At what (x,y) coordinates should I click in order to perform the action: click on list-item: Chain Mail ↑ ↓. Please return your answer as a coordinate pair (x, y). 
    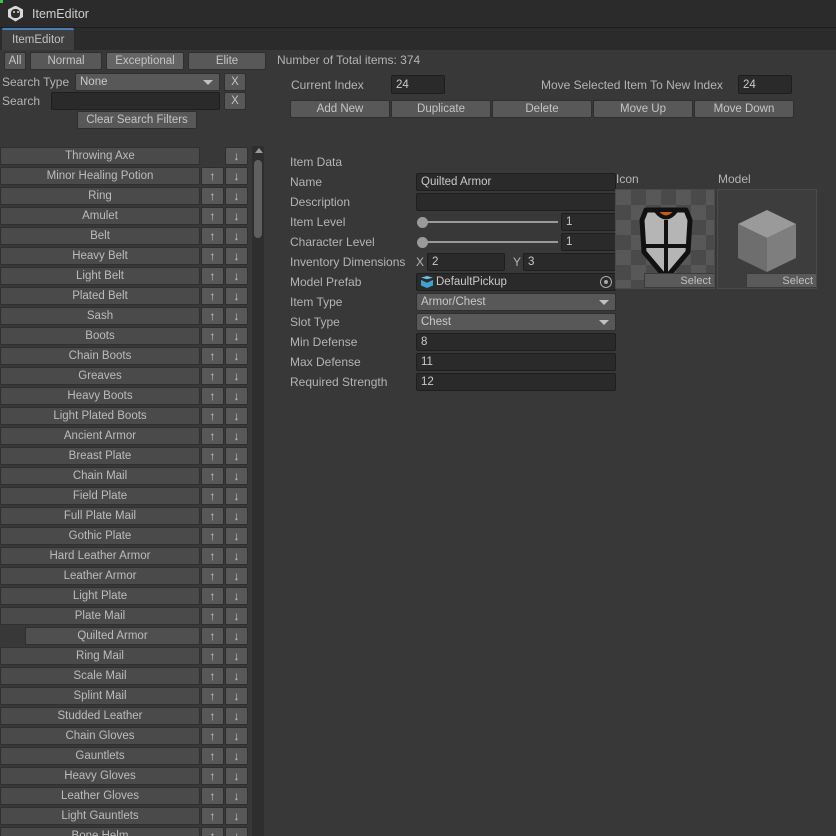
    Looking at the image, I should click on (124, 476).